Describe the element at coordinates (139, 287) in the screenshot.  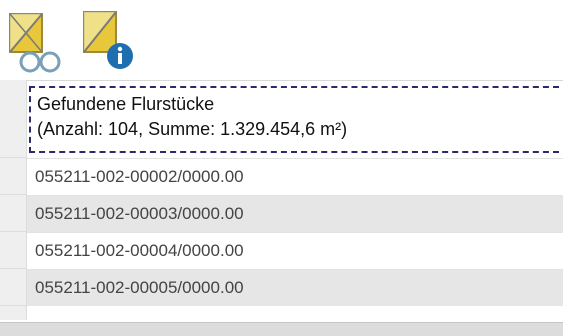
I see `parcel-id: 055211-002-00005/0000.00` at that location.